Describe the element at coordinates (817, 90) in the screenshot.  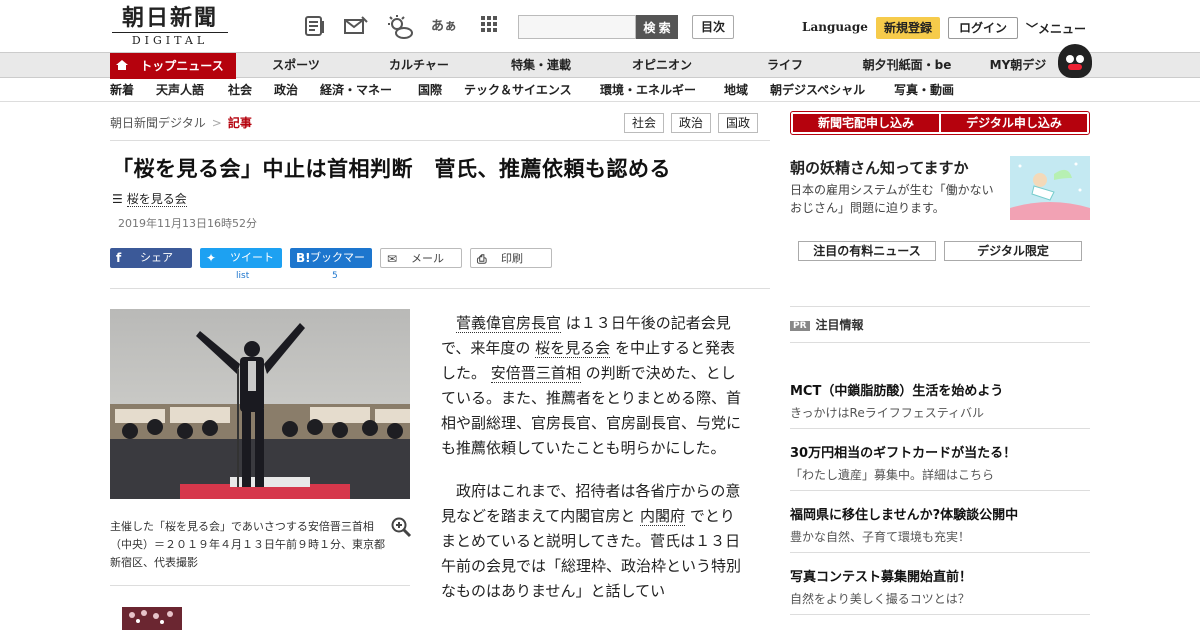
I see `subnav-special: 朝デジスペシャル` at that location.